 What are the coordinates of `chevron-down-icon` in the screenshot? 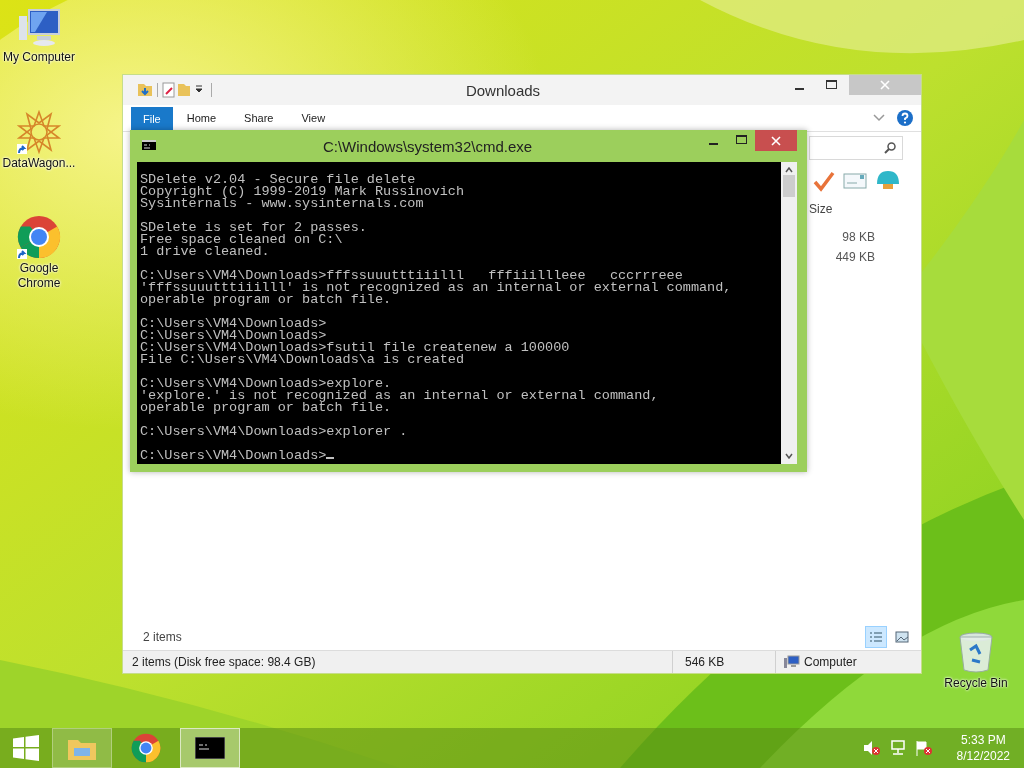 It's located at (879, 118).